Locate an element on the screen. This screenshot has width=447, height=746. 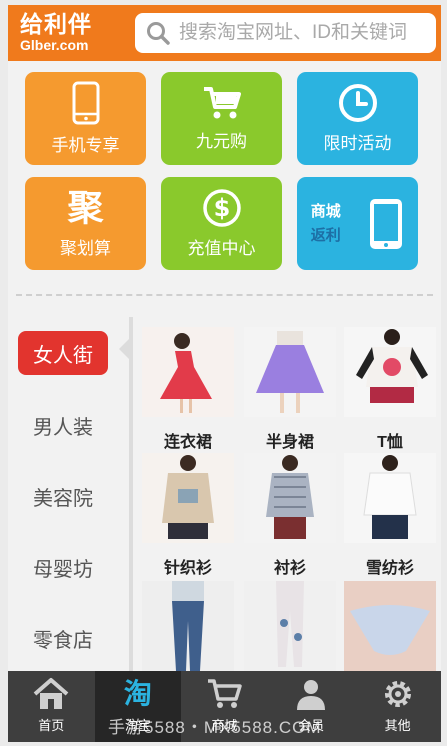
tile-recharge-center: $ 充值中心 is located at coordinates (221, 223).